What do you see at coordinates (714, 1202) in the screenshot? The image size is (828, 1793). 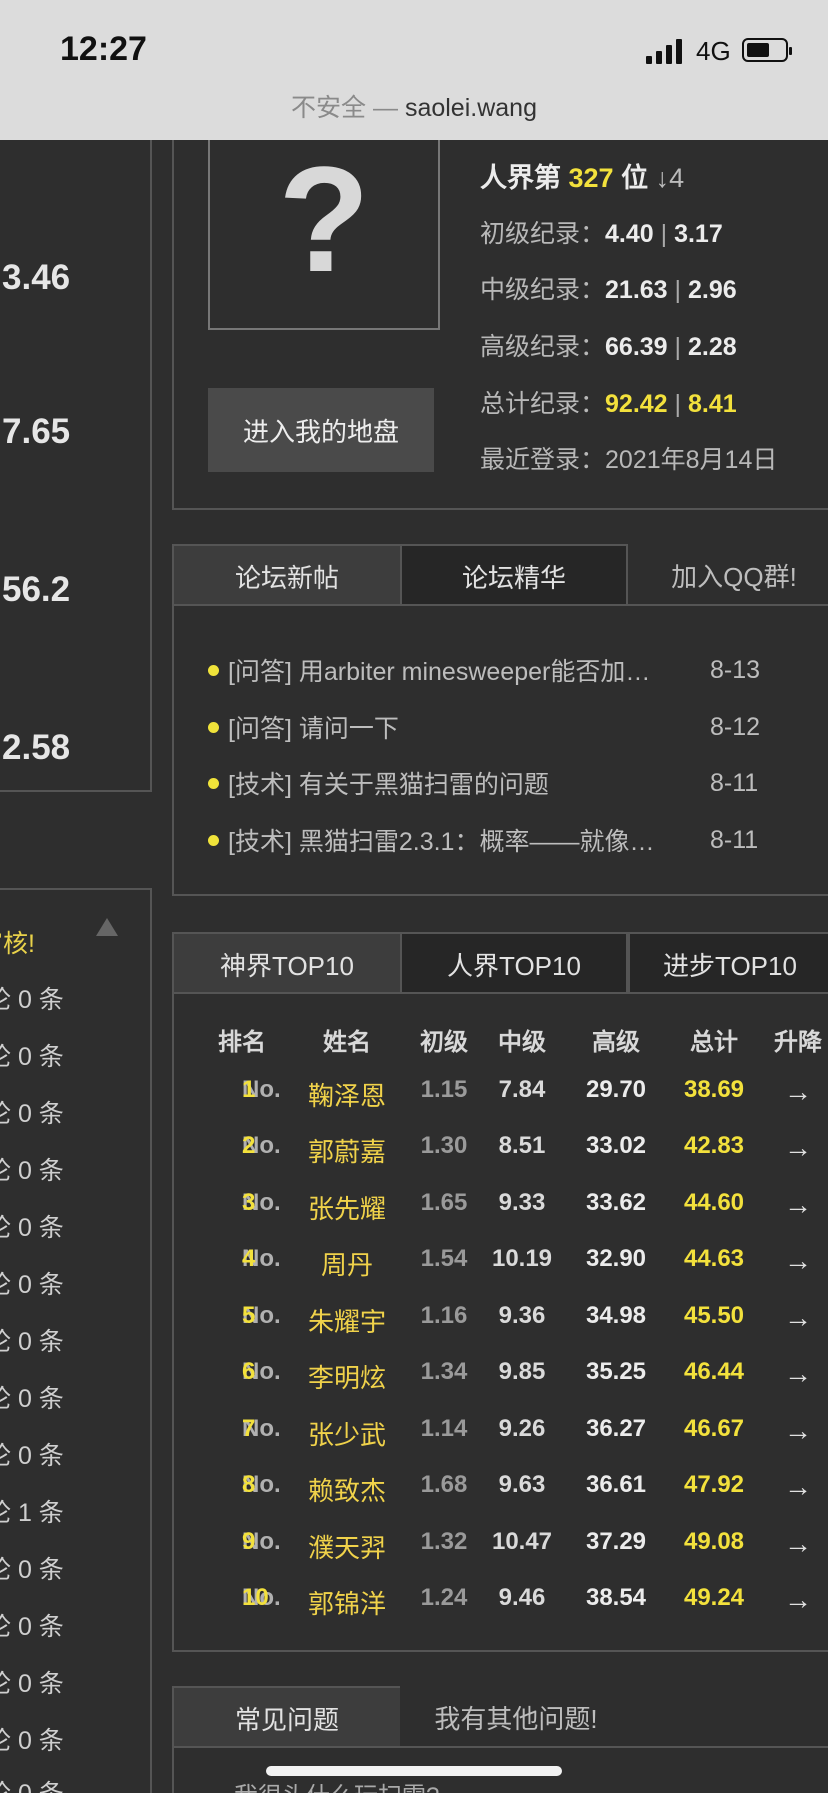 I see `total-time: 44.60` at bounding box center [714, 1202].